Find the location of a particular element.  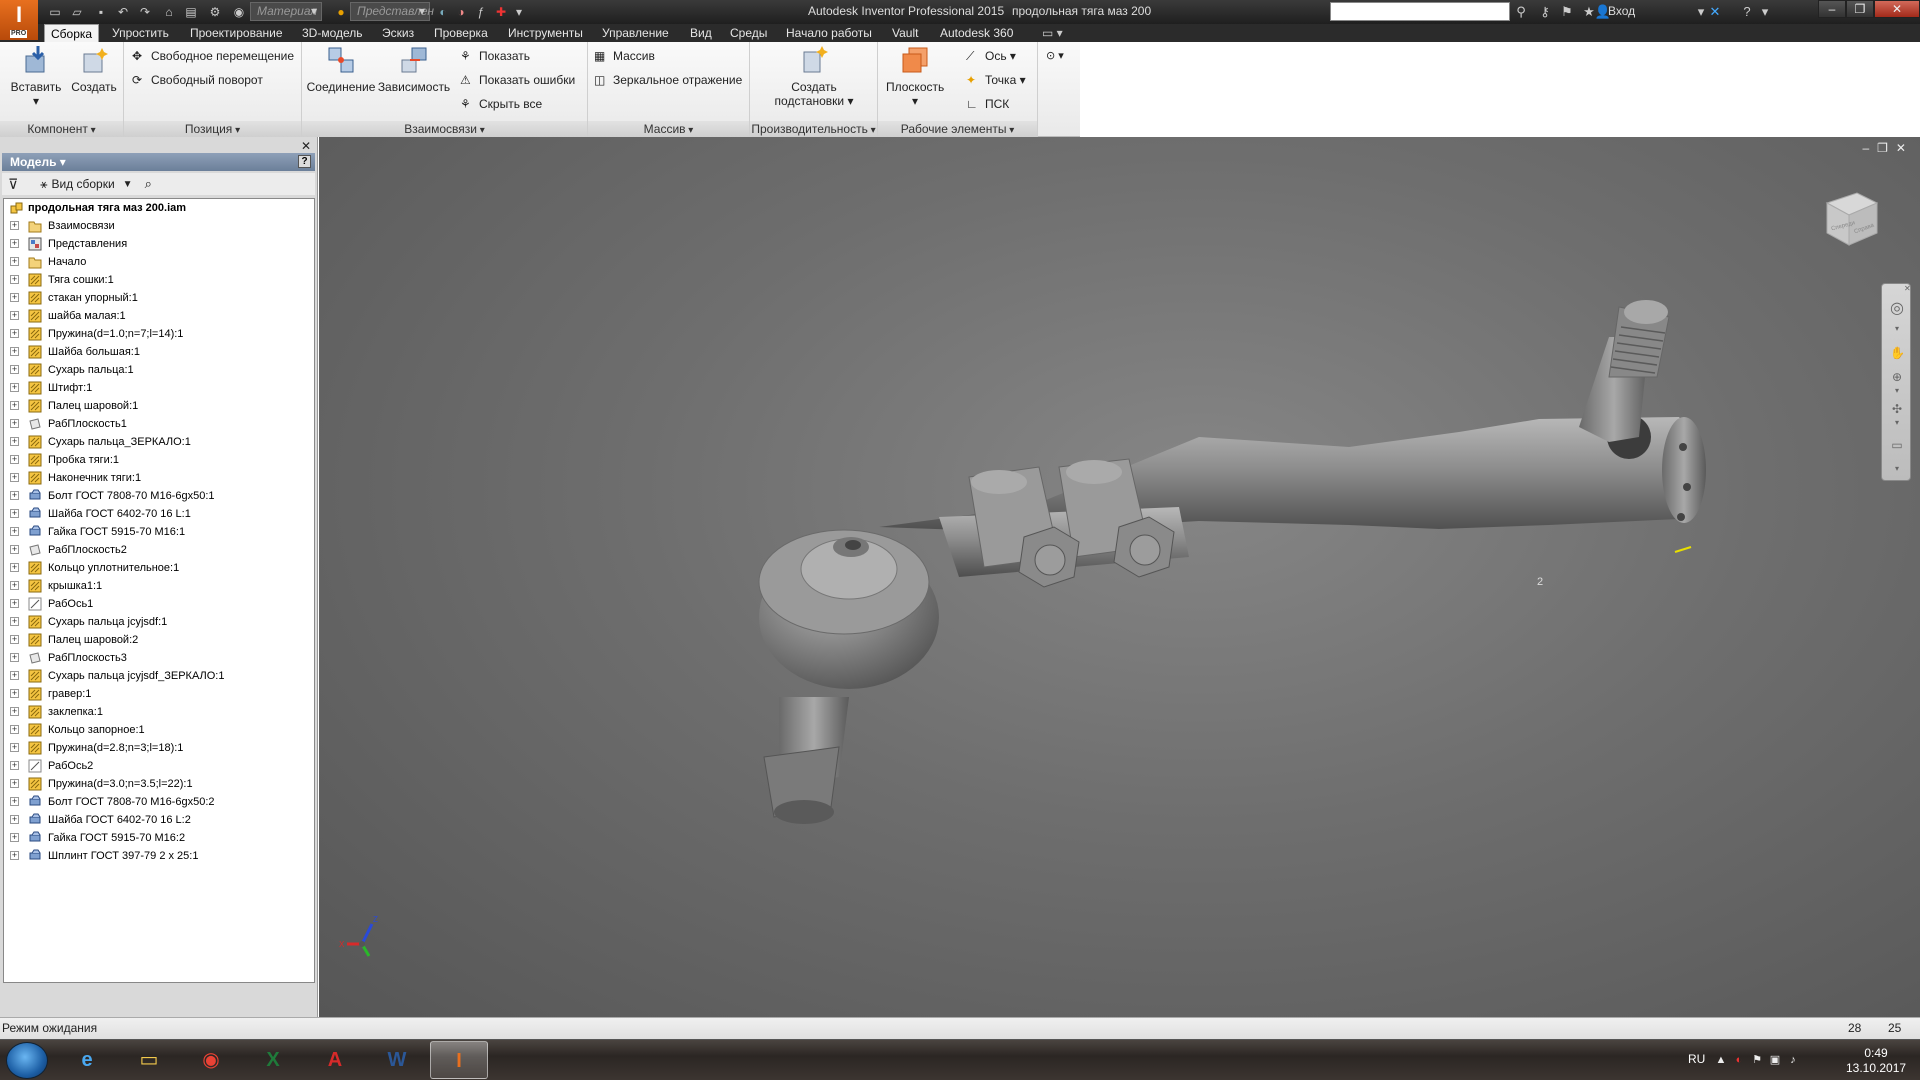

help-search-input is located at coordinates (1420, 11).